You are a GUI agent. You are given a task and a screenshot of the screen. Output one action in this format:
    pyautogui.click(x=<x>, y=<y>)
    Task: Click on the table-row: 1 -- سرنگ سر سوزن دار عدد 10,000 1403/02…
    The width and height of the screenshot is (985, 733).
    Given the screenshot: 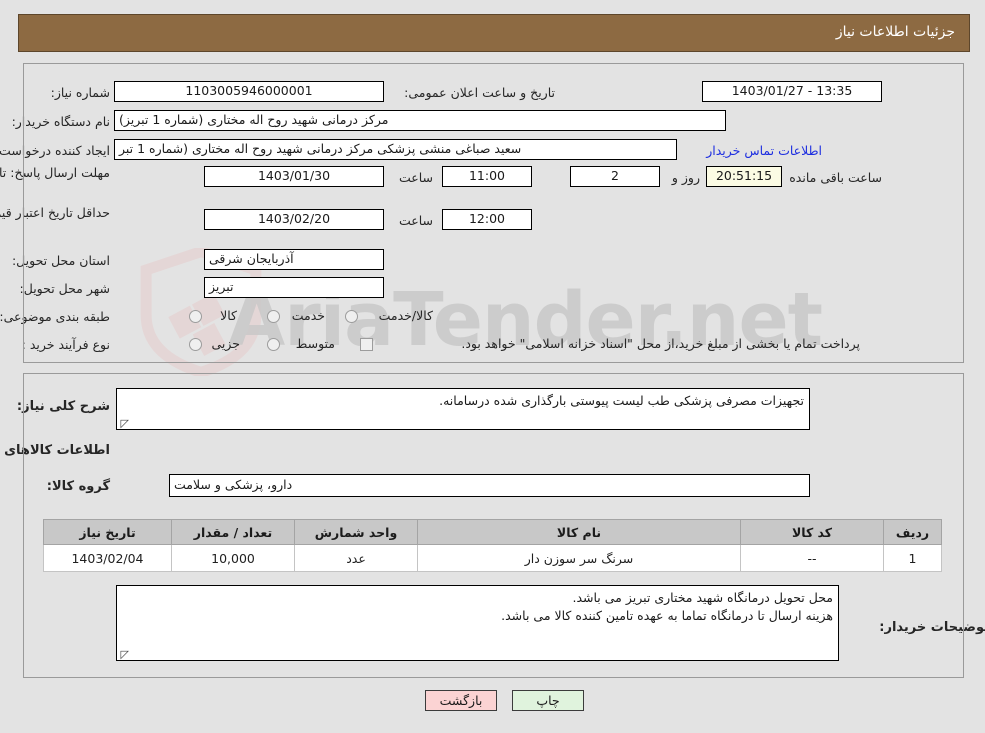 What is the action you would take?
    pyautogui.click(x=492, y=558)
    